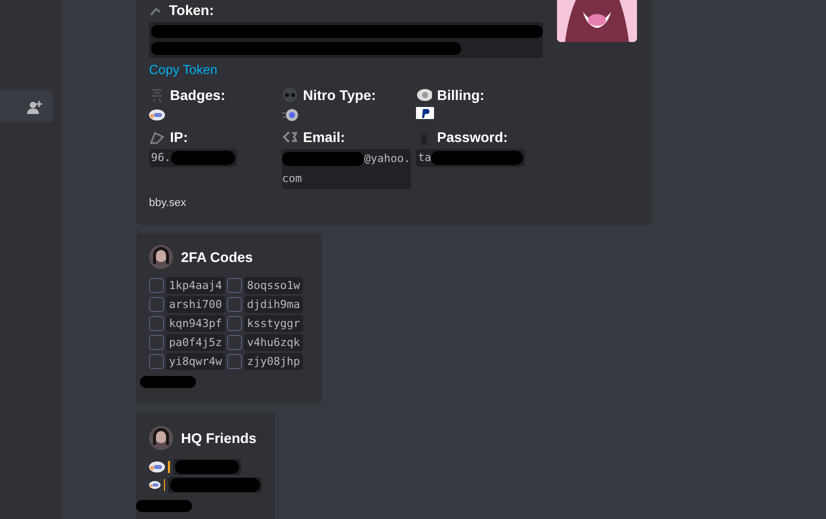 This screenshot has height=519, width=826. What do you see at coordinates (290, 137) in the screenshot?
I see `heart-icon` at bounding box center [290, 137].